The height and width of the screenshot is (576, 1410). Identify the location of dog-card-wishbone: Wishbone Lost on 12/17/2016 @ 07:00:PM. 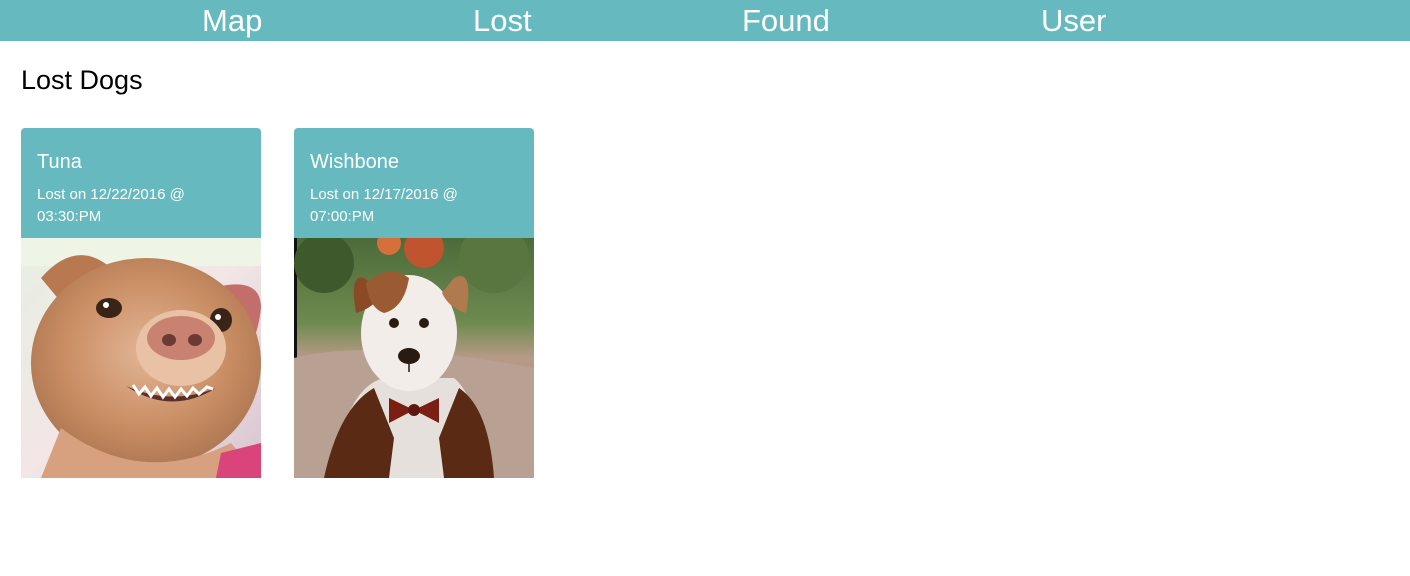
(414, 303).